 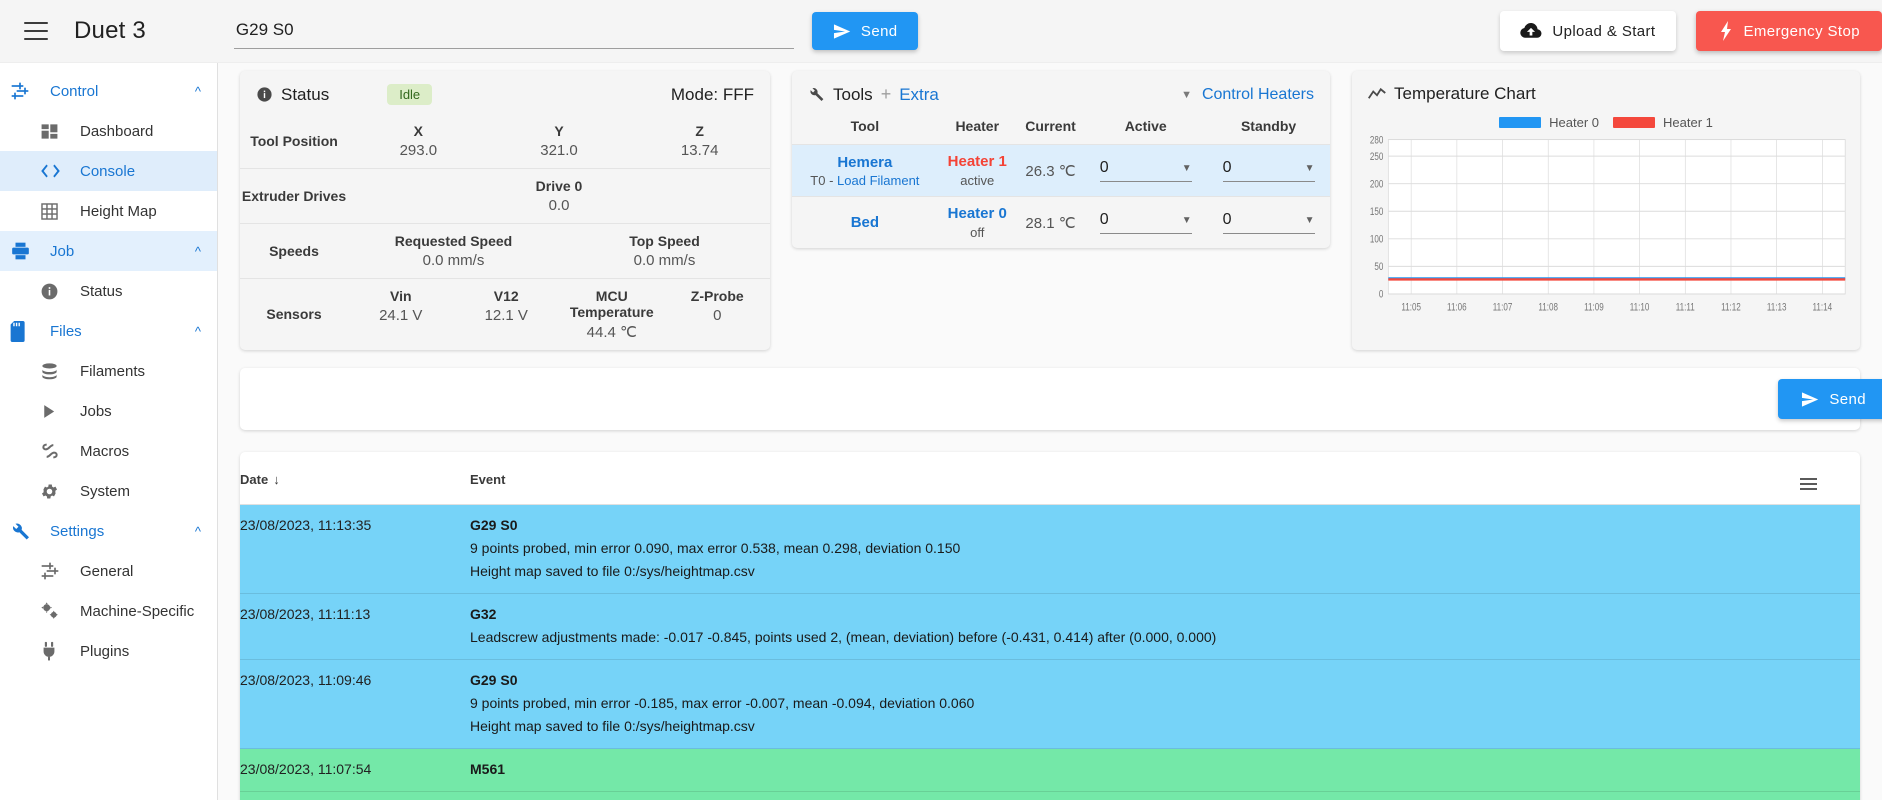 I want to click on status-cell: Z 13.74, so click(x=699, y=141).